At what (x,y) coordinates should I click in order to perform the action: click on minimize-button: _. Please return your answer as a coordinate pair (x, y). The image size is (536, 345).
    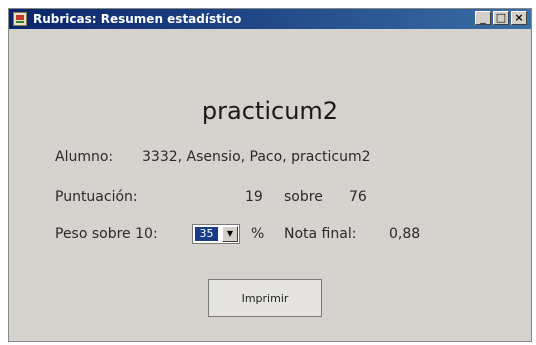
    Looking at the image, I should click on (483, 18).